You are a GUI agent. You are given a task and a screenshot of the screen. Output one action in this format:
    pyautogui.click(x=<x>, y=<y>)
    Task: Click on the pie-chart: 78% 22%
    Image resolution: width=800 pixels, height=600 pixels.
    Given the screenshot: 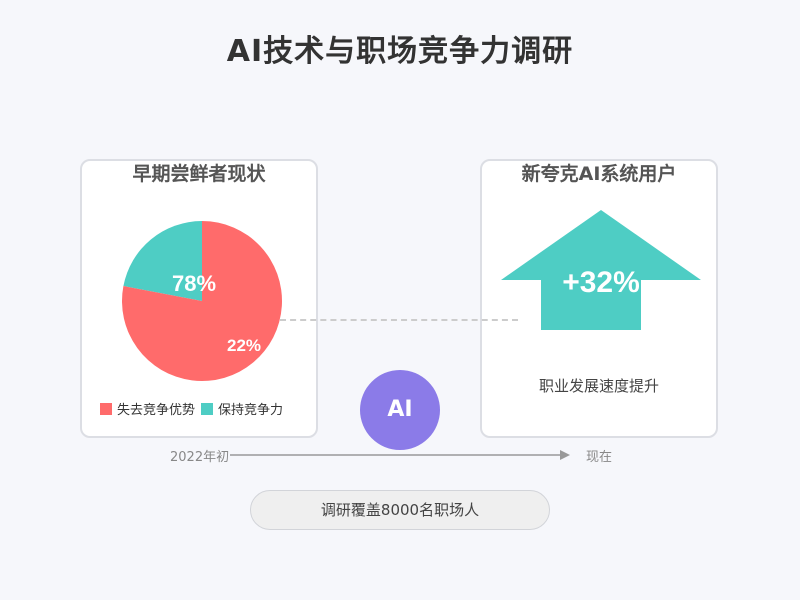 What is the action you would take?
    pyautogui.click(x=202, y=301)
    